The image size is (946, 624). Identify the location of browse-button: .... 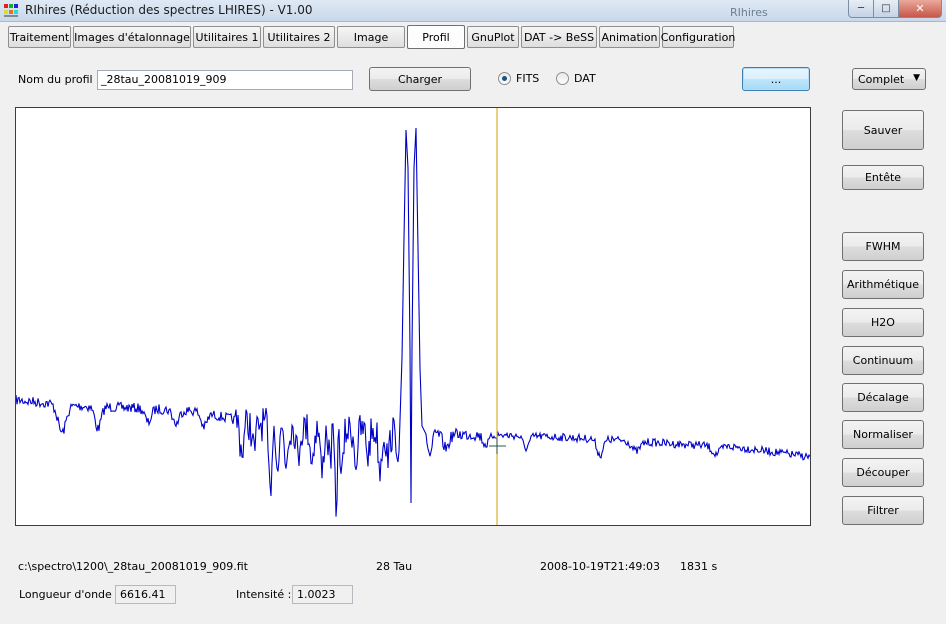
(776, 79).